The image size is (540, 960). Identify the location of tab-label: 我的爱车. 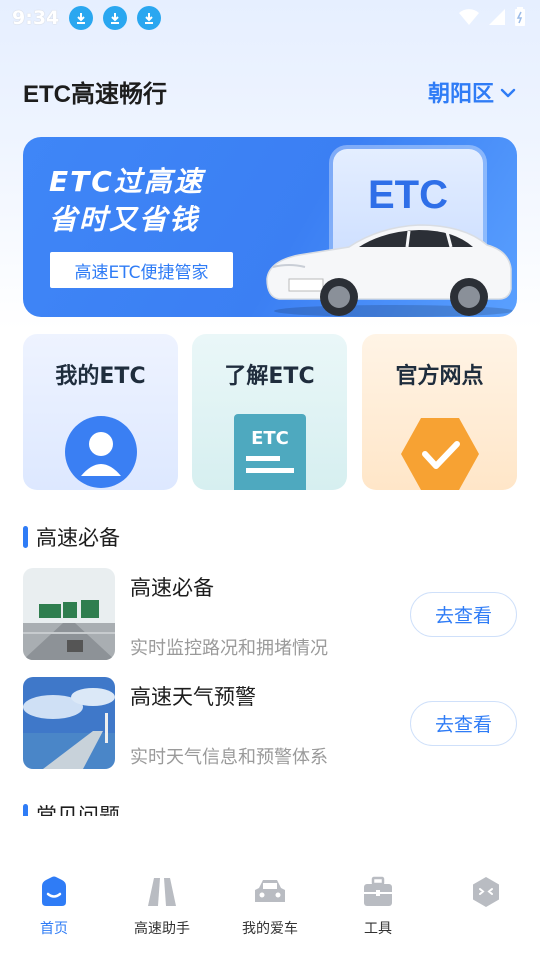
(270, 929).